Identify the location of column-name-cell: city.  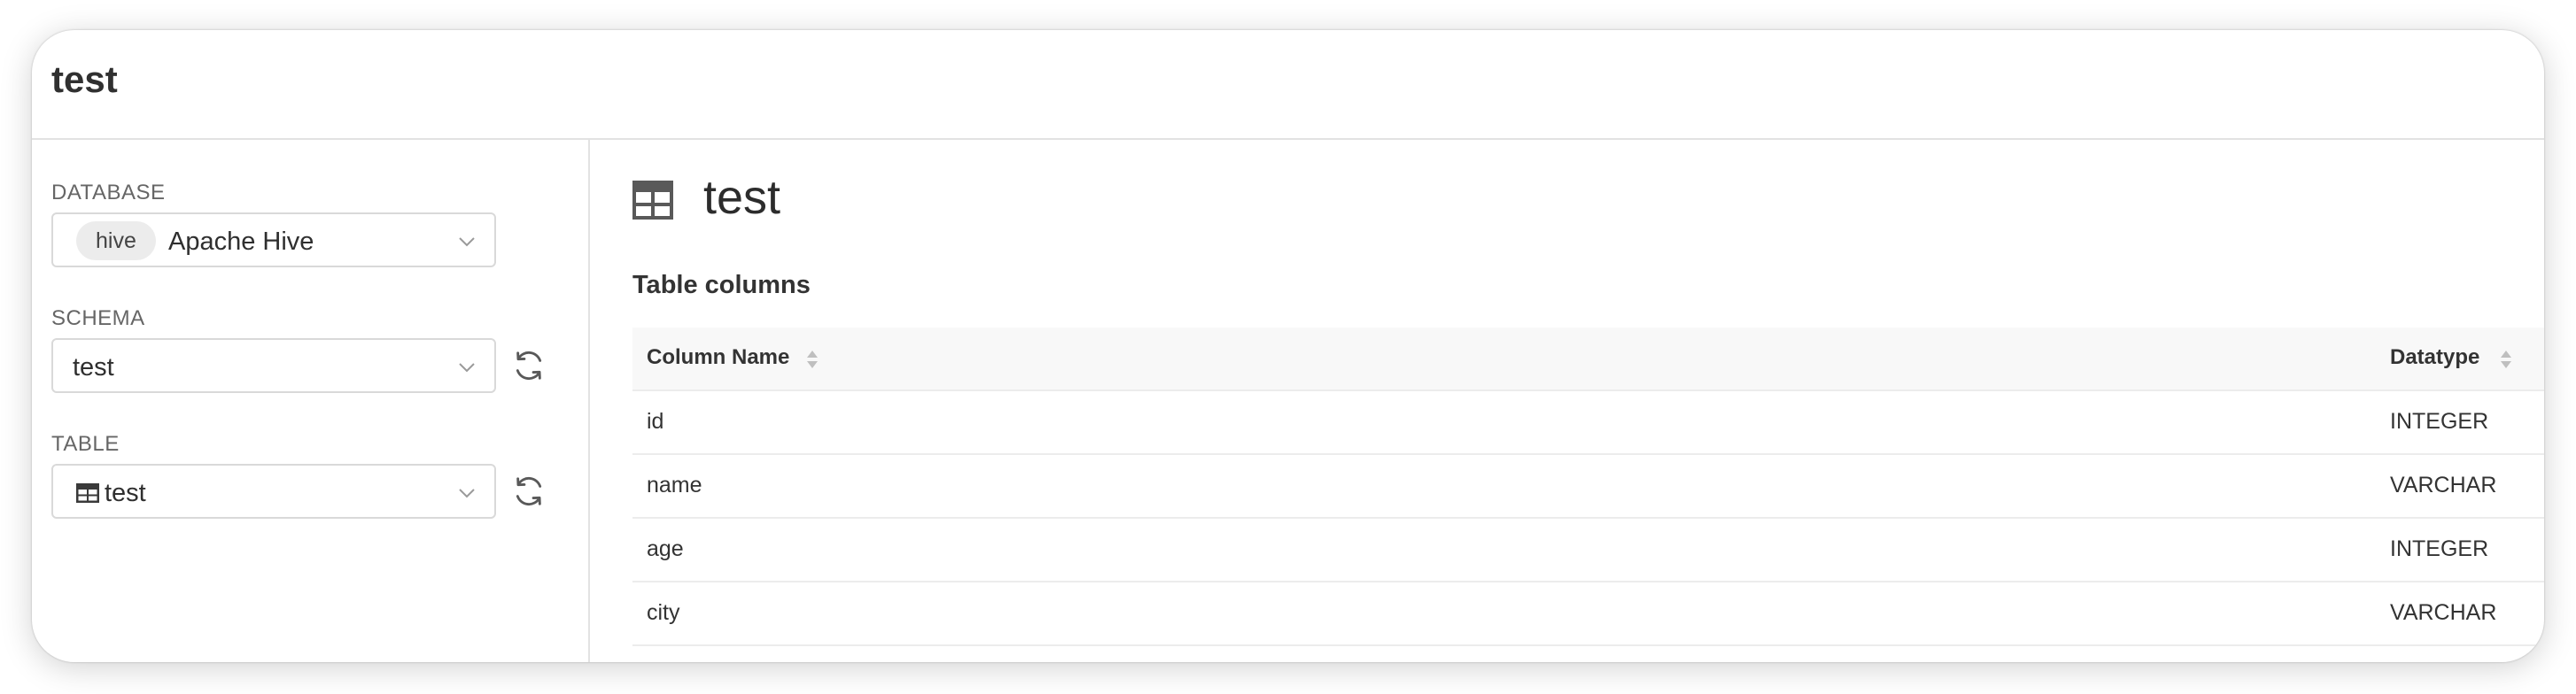
(663, 612).